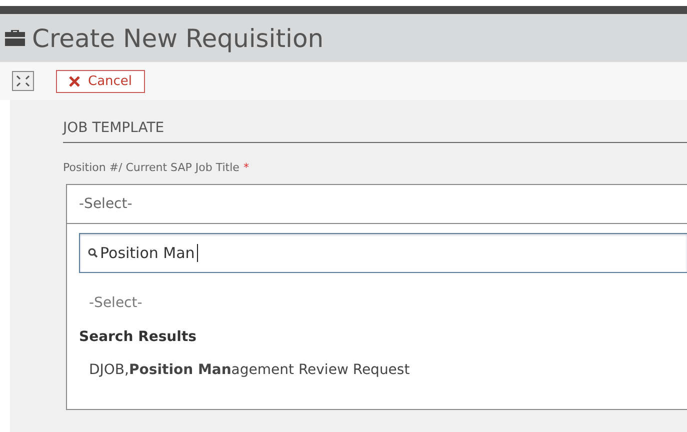 The height and width of the screenshot is (432, 687). Describe the element at coordinates (383, 253) in the screenshot. I see `search-field: Position Man` at that location.